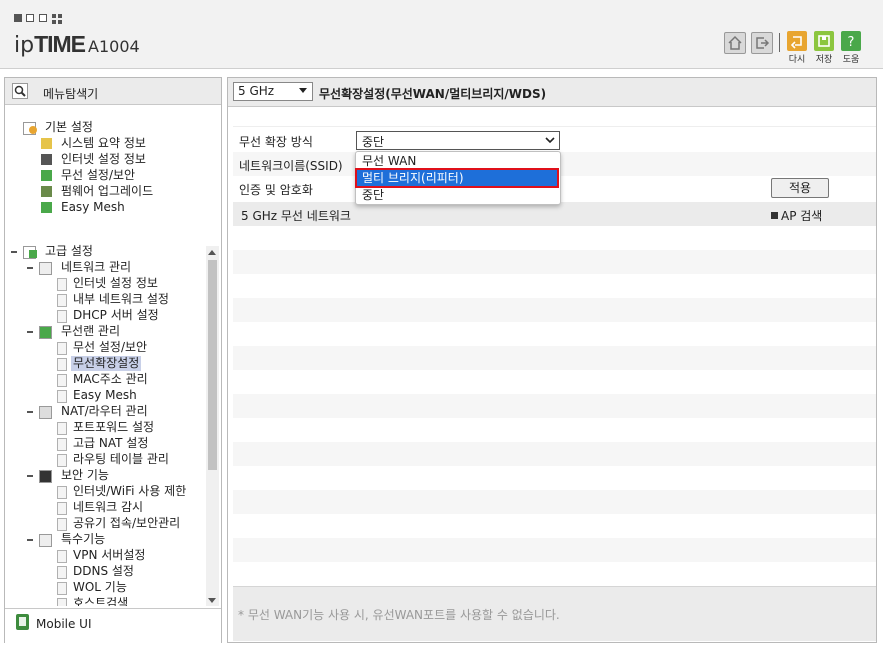  Describe the element at coordinates (33, 254) in the screenshot. I see `advanced-settings-icon` at that location.